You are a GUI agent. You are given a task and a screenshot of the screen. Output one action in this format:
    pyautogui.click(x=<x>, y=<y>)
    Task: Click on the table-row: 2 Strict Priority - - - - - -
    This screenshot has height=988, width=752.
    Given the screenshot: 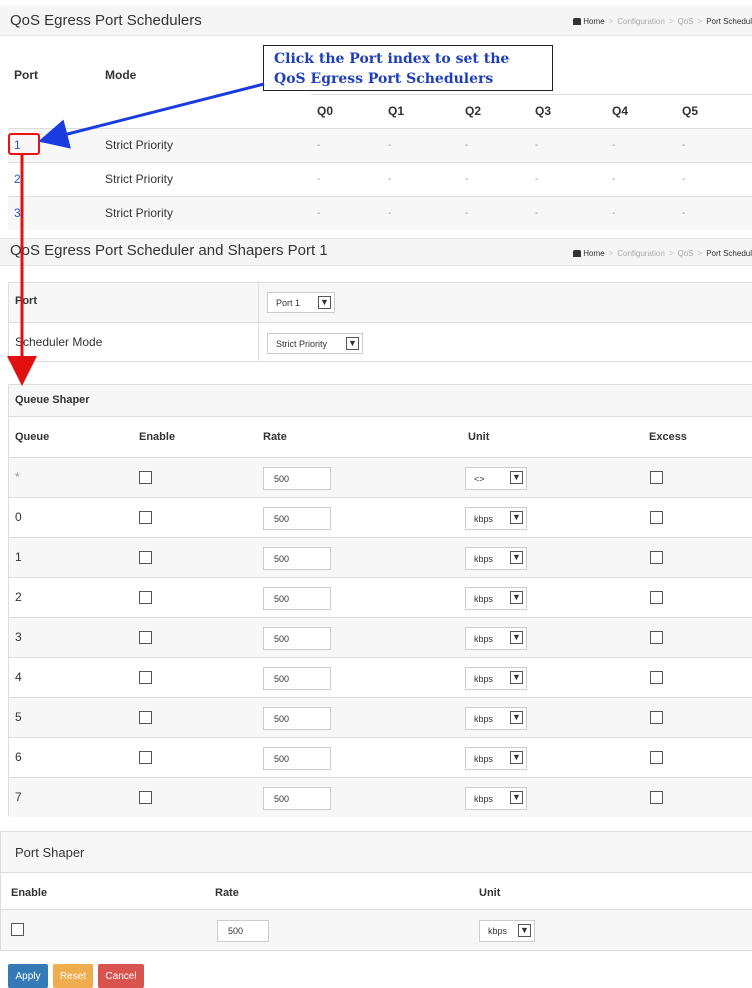 What is the action you would take?
    pyautogui.click(x=380, y=178)
    